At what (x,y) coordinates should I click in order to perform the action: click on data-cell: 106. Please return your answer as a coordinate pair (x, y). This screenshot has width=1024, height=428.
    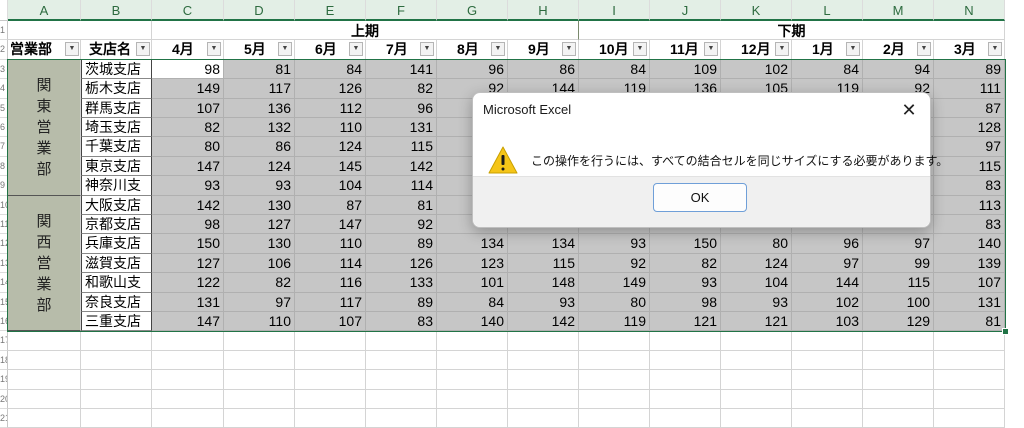
    Looking at the image, I should click on (259, 263).